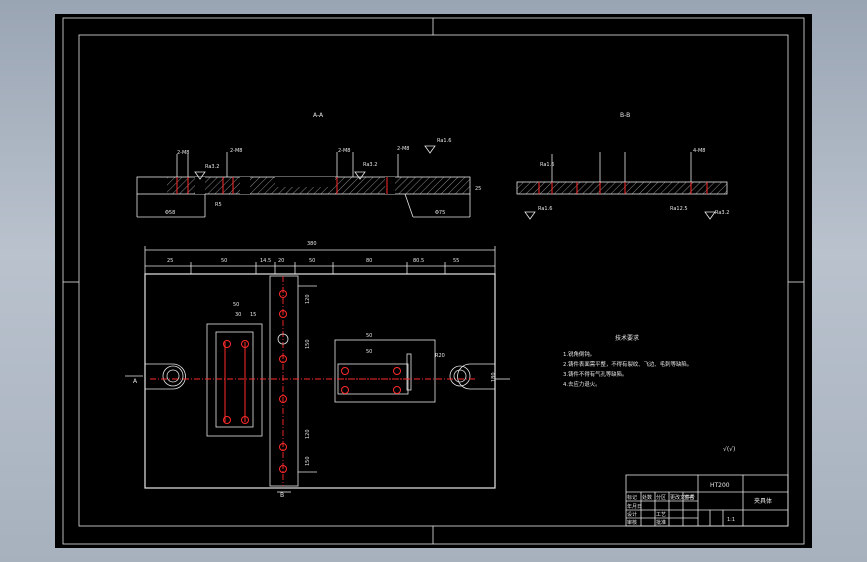  I want to click on label-a-1: 2-M8, so click(183, 153).